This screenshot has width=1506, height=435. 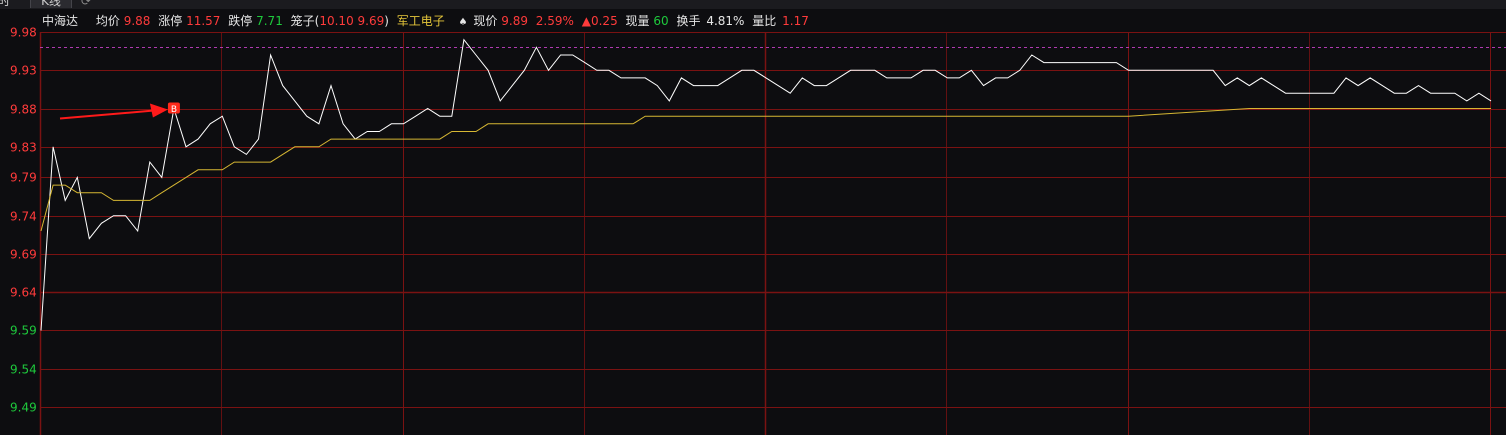 I want to click on y-tick-label: 9.54, so click(x=23, y=370).